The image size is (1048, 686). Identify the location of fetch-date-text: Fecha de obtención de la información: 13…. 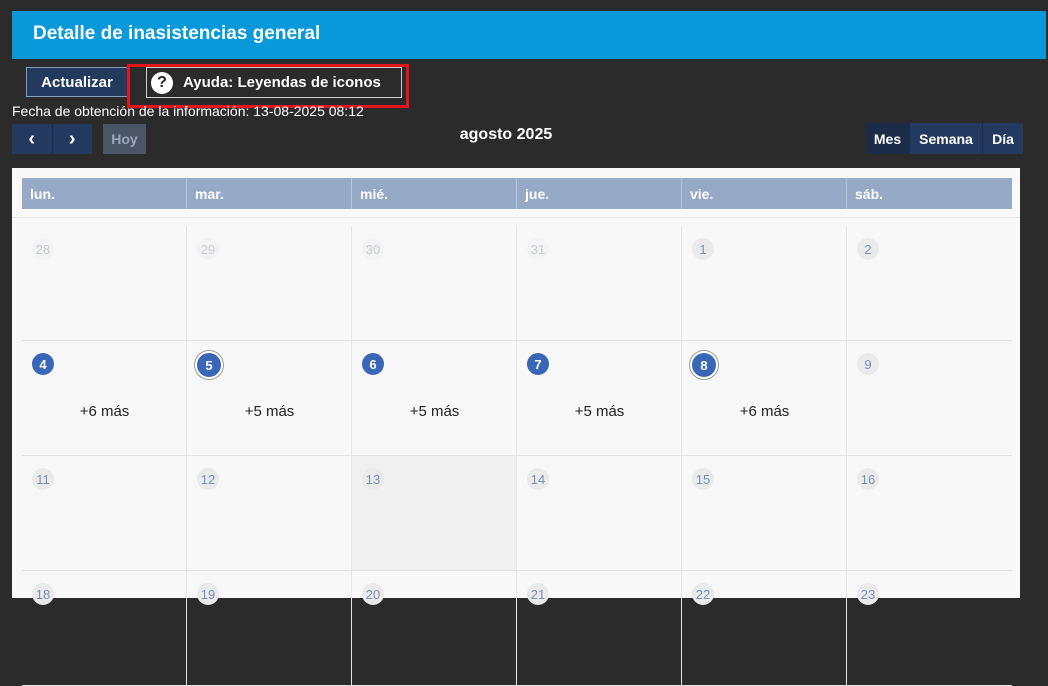
(188, 111).